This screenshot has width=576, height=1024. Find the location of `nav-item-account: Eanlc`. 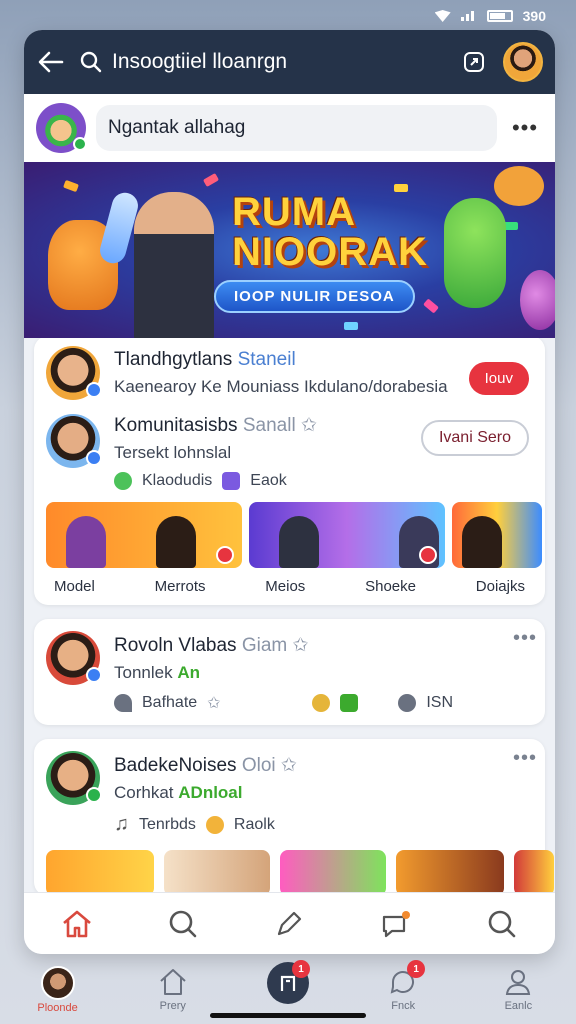

nav-item-account: Eanlc is located at coordinates (518, 989).